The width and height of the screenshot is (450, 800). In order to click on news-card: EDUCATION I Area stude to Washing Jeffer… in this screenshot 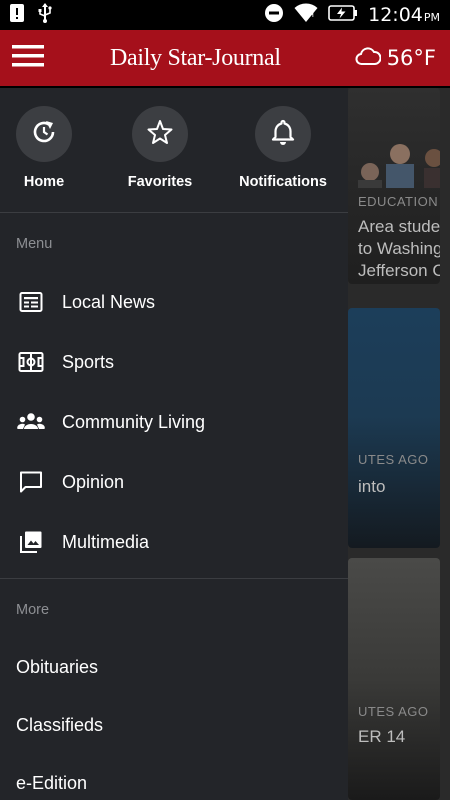, I will do `click(394, 186)`.